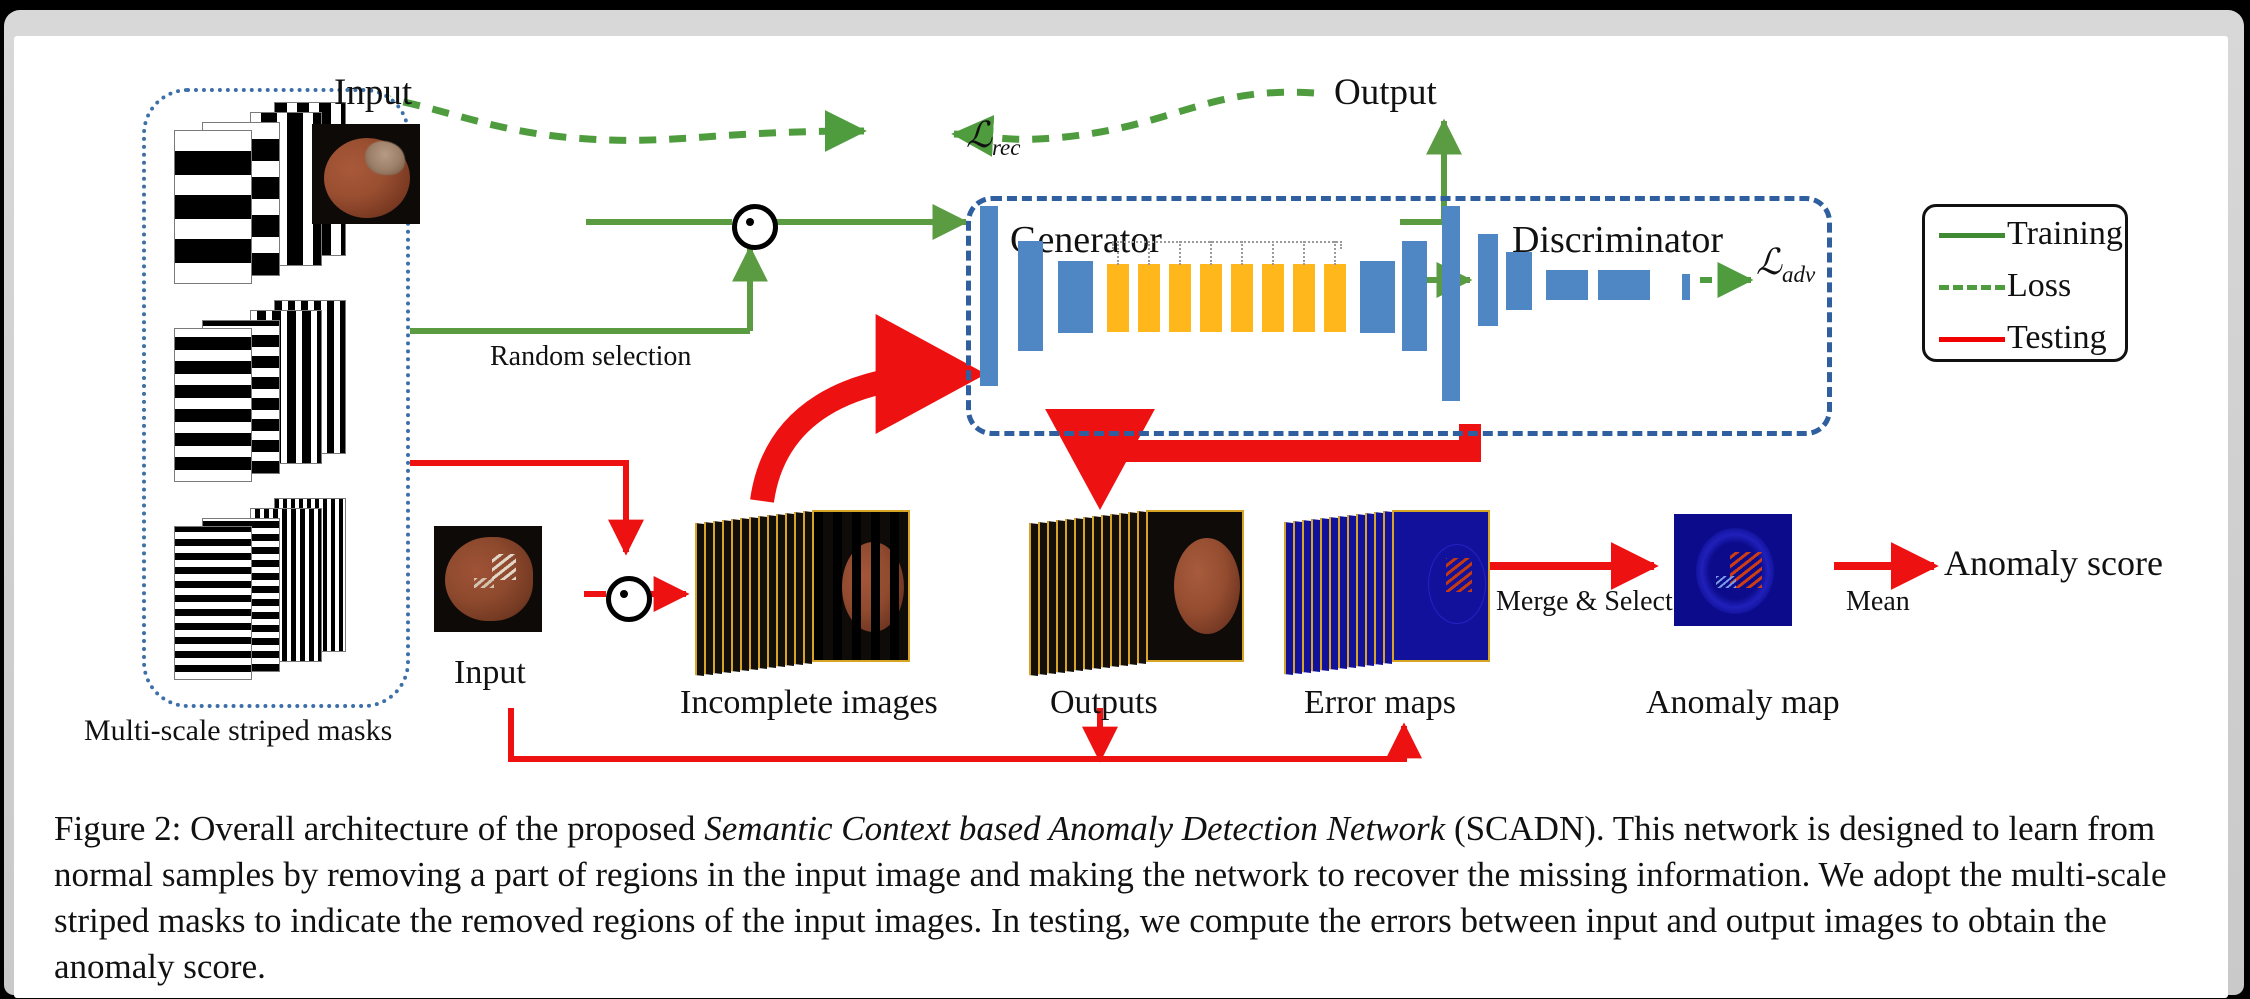  What do you see at coordinates (1227, 245) in the screenshot?
I see `skip-connection-bracket` at bounding box center [1227, 245].